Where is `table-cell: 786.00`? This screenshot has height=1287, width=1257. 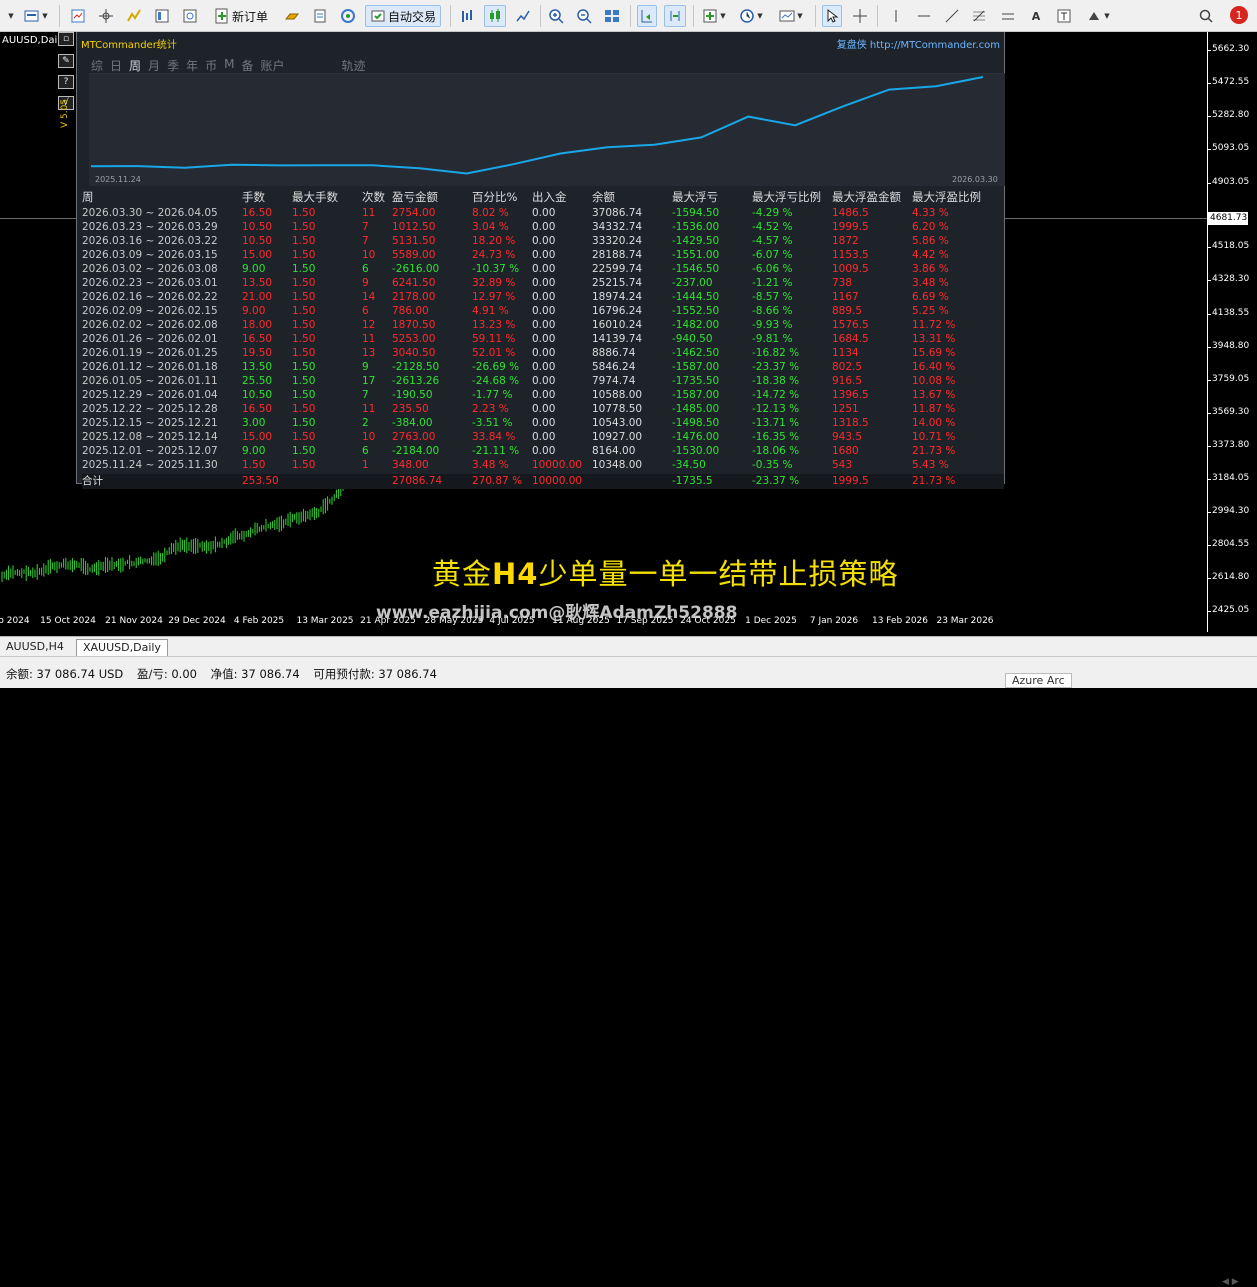 table-cell: 786.00 is located at coordinates (410, 311).